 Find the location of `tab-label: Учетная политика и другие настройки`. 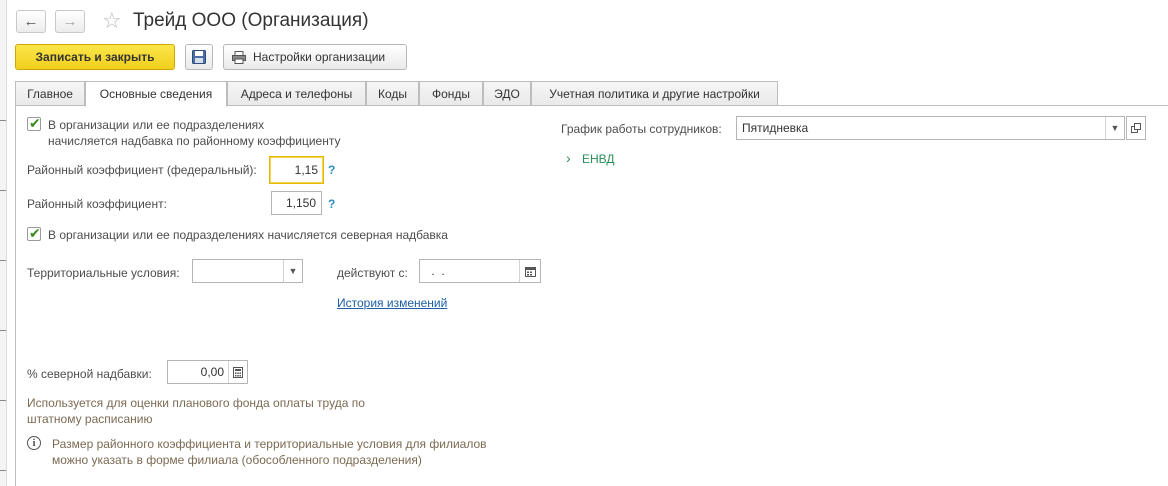

tab-label: Учетная политика и другие настройки is located at coordinates (654, 93).